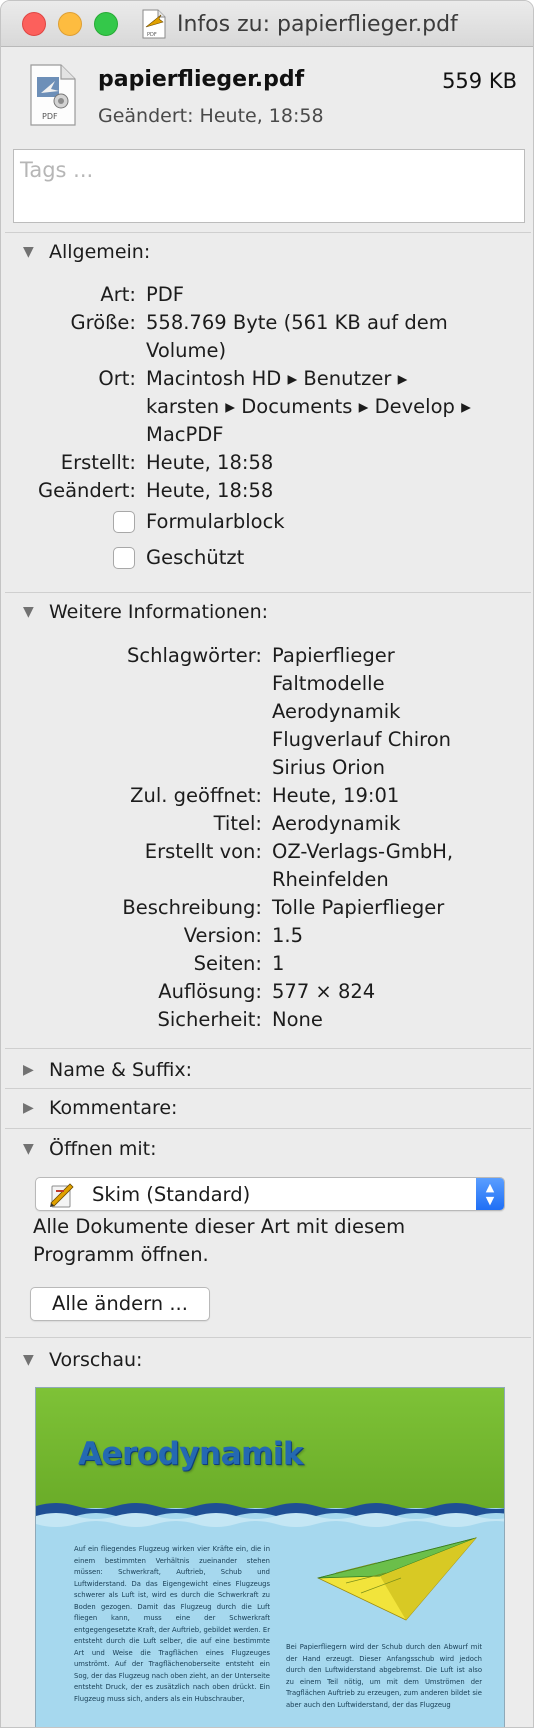 The height and width of the screenshot is (1728, 534). Describe the element at coordinates (195, 557) in the screenshot. I see `checkbox-label: Geschützt` at that location.